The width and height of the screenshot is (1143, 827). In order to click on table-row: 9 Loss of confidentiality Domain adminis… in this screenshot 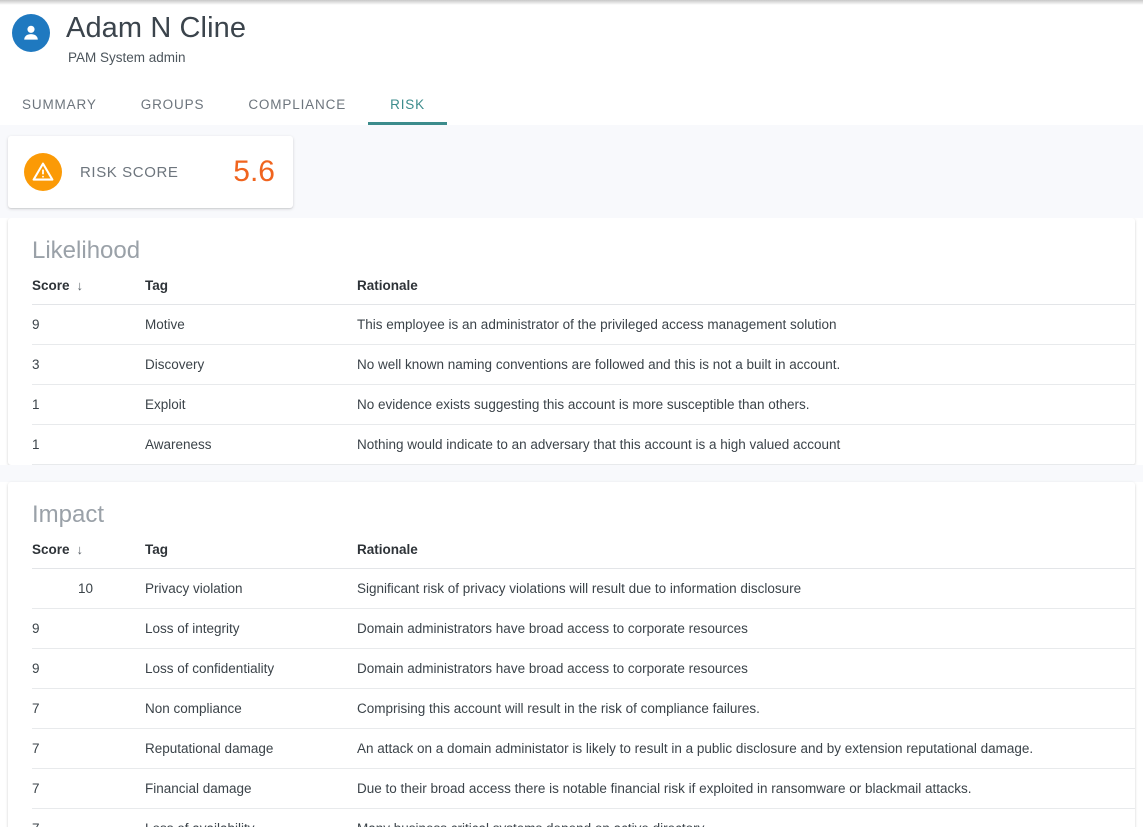, I will do `click(583, 668)`.